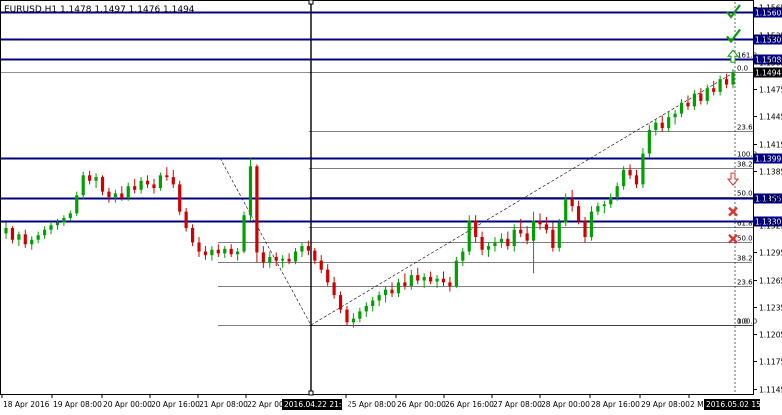 The image size is (782, 415). I want to click on level-price-label: 1.1399, so click(768, 159).